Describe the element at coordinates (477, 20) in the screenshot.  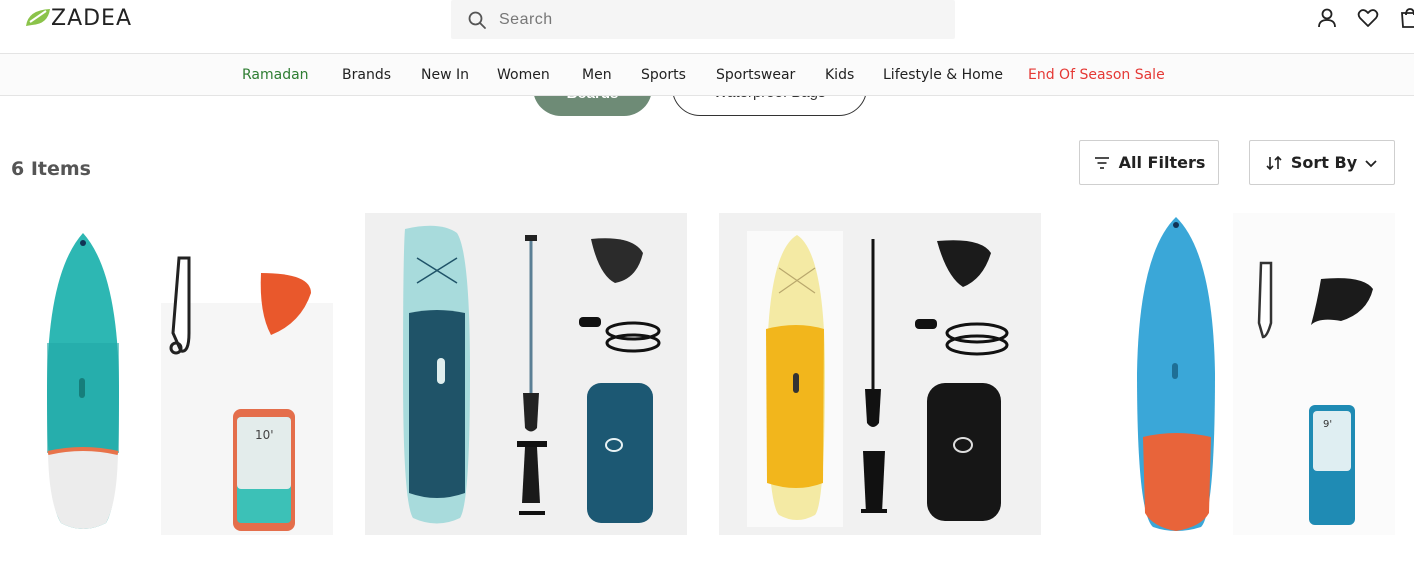
I see `search-icon` at that location.